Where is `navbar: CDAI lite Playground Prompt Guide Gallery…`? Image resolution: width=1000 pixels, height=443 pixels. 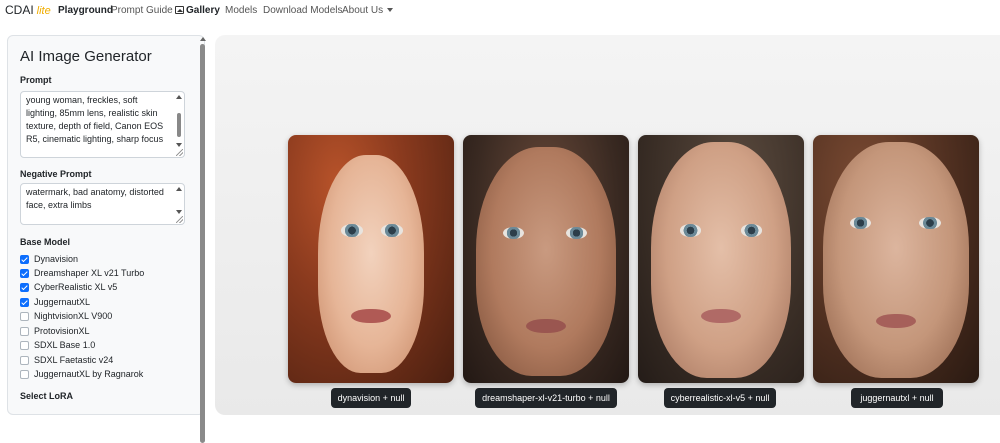 navbar: CDAI lite Playground Prompt Guide Gallery… is located at coordinates (500, 11).